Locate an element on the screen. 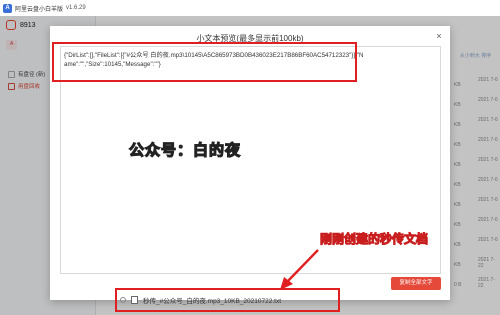 Image resolution: width=500 pixels, height=315 pixels. annotation-label: 刚刚创建的秒传文档 is located at coordinates (374, 239).